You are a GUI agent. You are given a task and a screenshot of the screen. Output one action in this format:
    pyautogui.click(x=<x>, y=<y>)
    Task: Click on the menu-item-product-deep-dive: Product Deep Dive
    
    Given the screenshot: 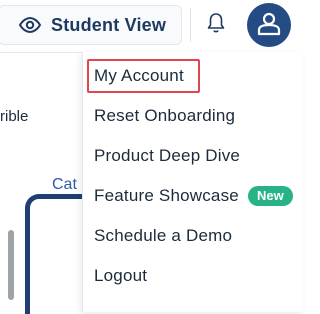 What is the action you would take?
    pyautogui.click(x=190, y=156)
    